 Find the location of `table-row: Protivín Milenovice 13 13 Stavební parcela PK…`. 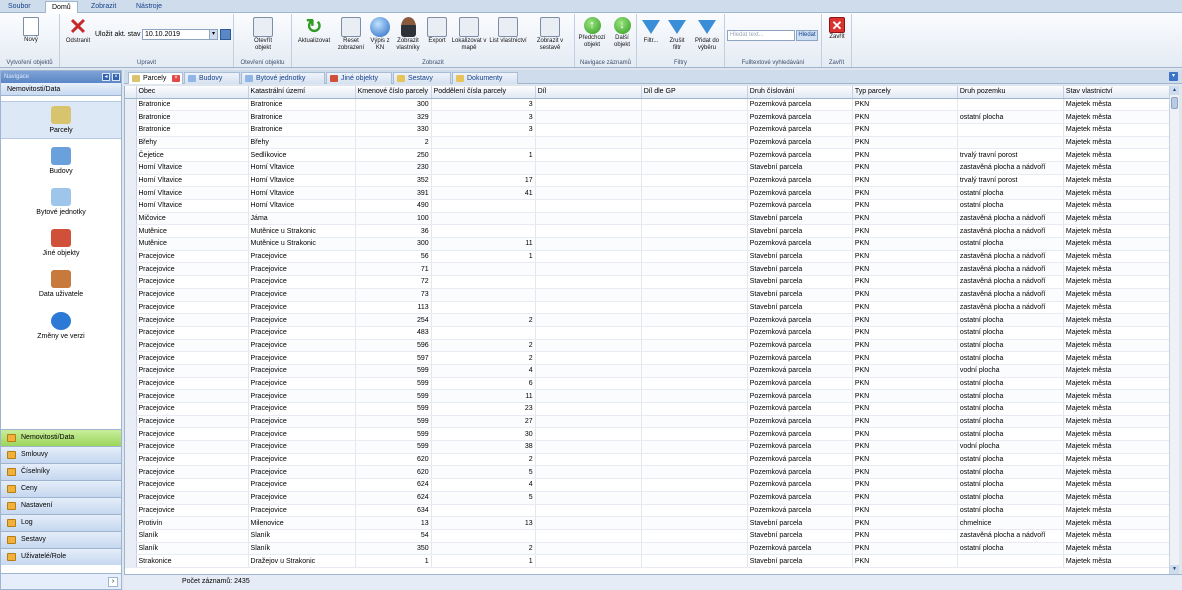

table-row: Protivín Milenovice 13 13 Stavební parcela PK… is located at coordinates (647, 523).